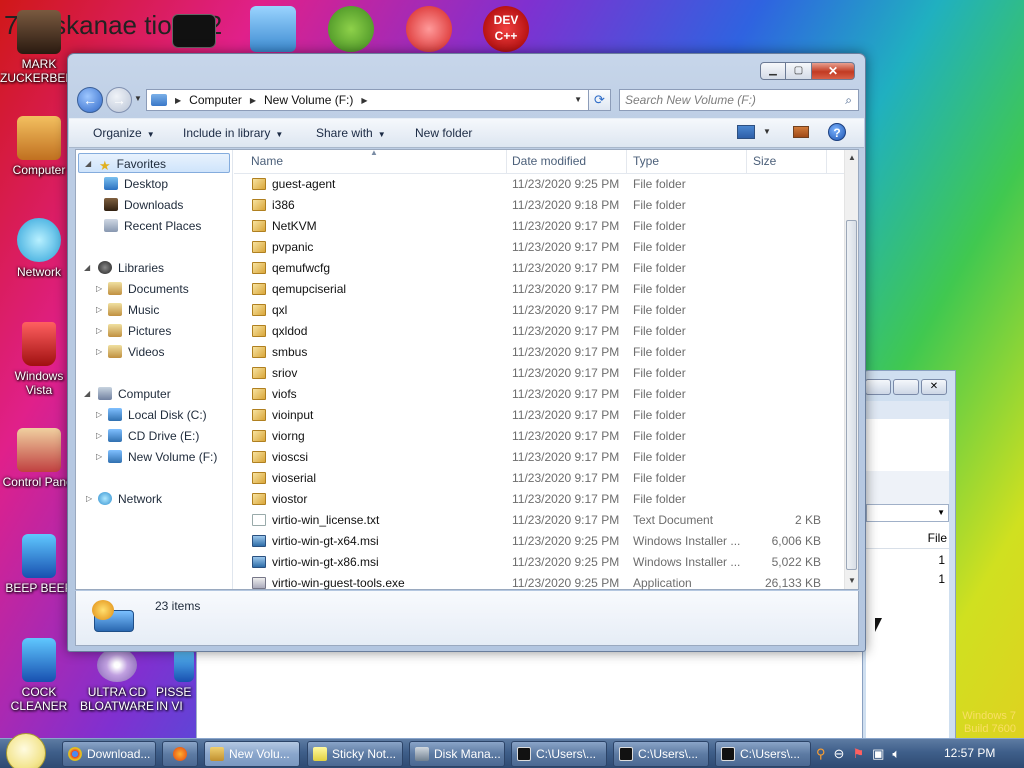  What do you see at coordinates (130, 352) in the screenshot?
I see `nav-videos: ▷ Videos` at bounding box center [130, 352].